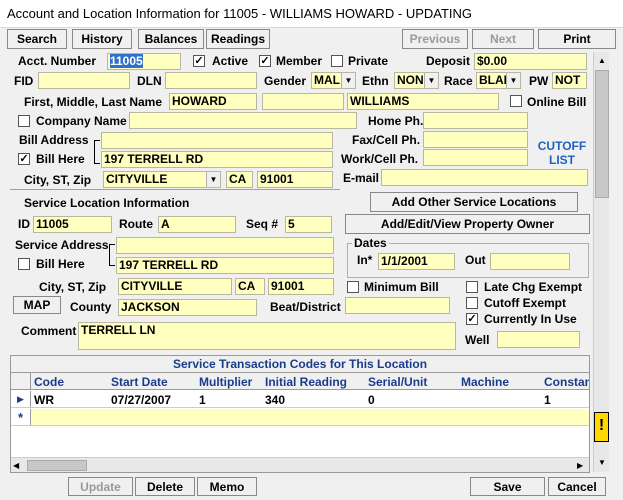 Image resolution: width=623 pixels, height=500 pixels. What do you see at coordinates (516, 101) in the screenshot?
I see `online-bill-checkbox` at bounding box center [516, 101].